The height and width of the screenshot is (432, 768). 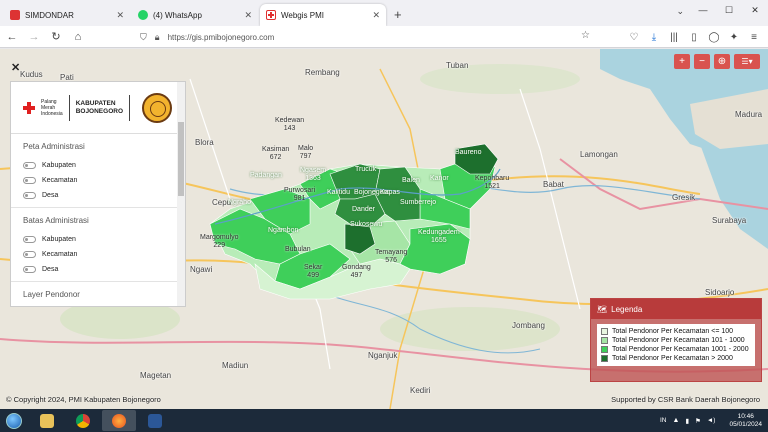 What do you see at coordinates (602, 309) in the screenshot?
I see `map-icon: 🗺︎` at bounding box center [602, 309].